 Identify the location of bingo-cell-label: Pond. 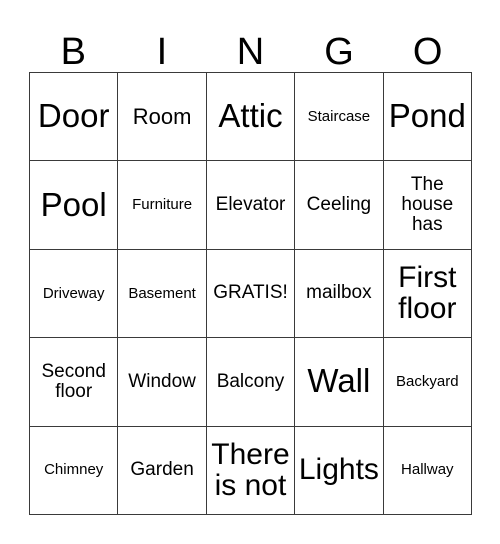
(427, 116).